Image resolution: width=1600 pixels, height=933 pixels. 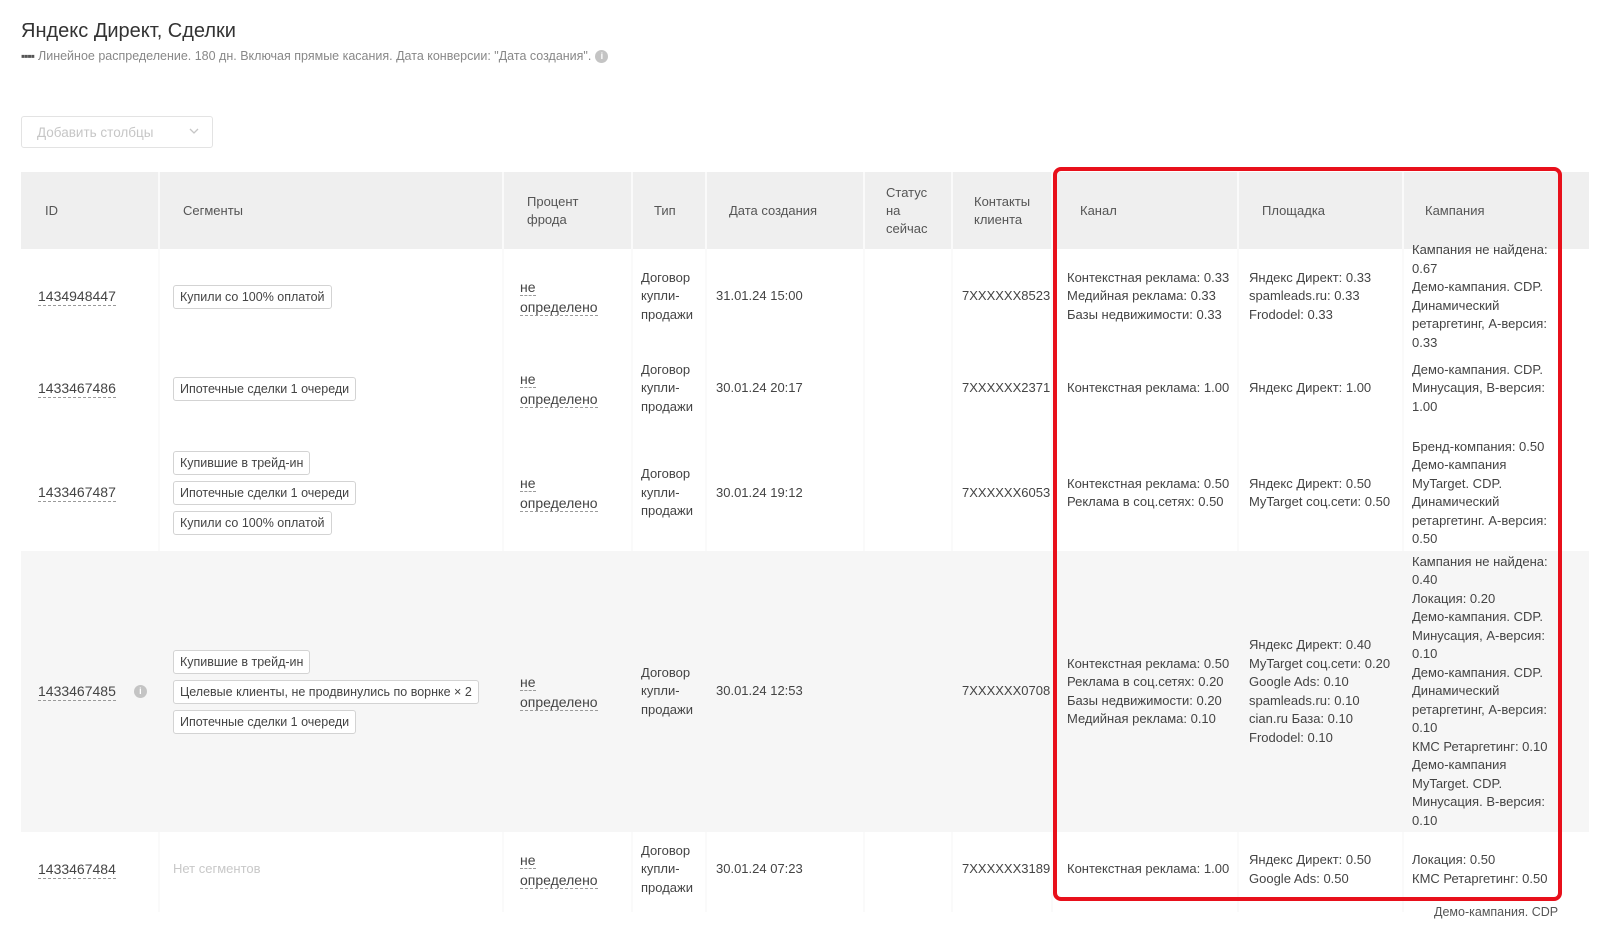 I want to click on cutoff-text: Демо-кампания. CDP, so click(x=1496, y=912).